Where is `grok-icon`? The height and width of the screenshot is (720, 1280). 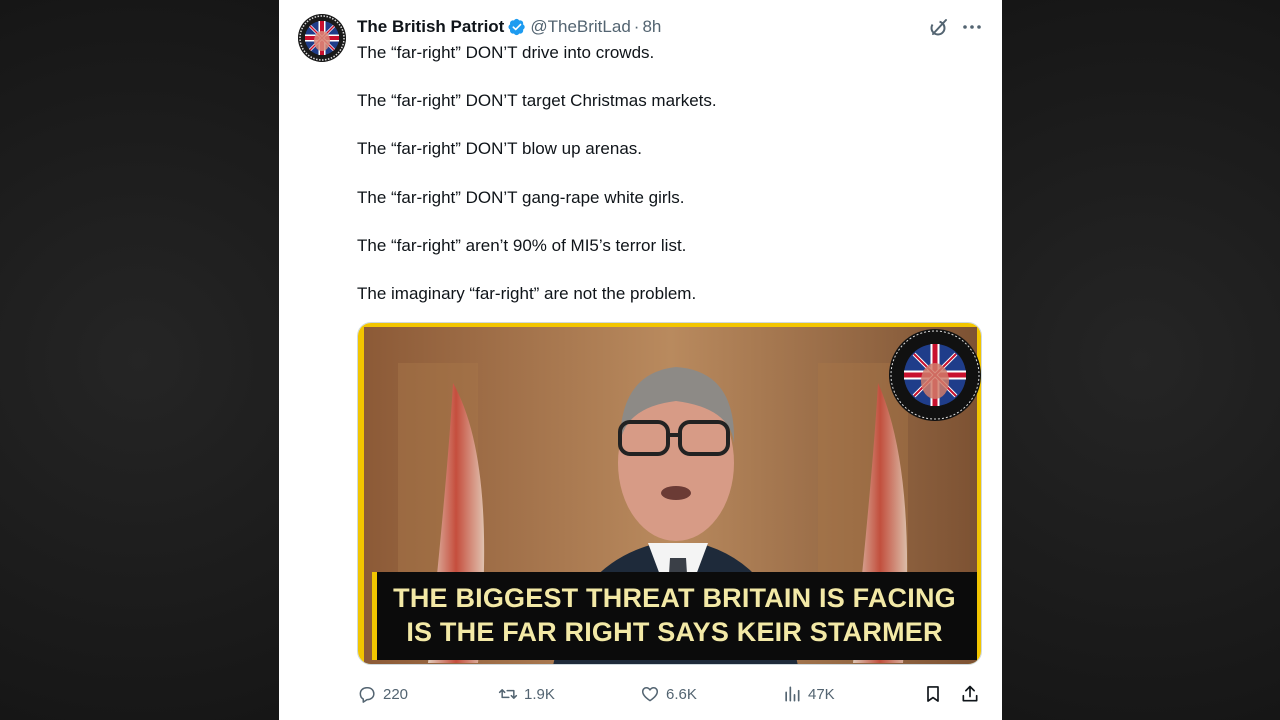 grok-icon is located at coordinates (939, 27).